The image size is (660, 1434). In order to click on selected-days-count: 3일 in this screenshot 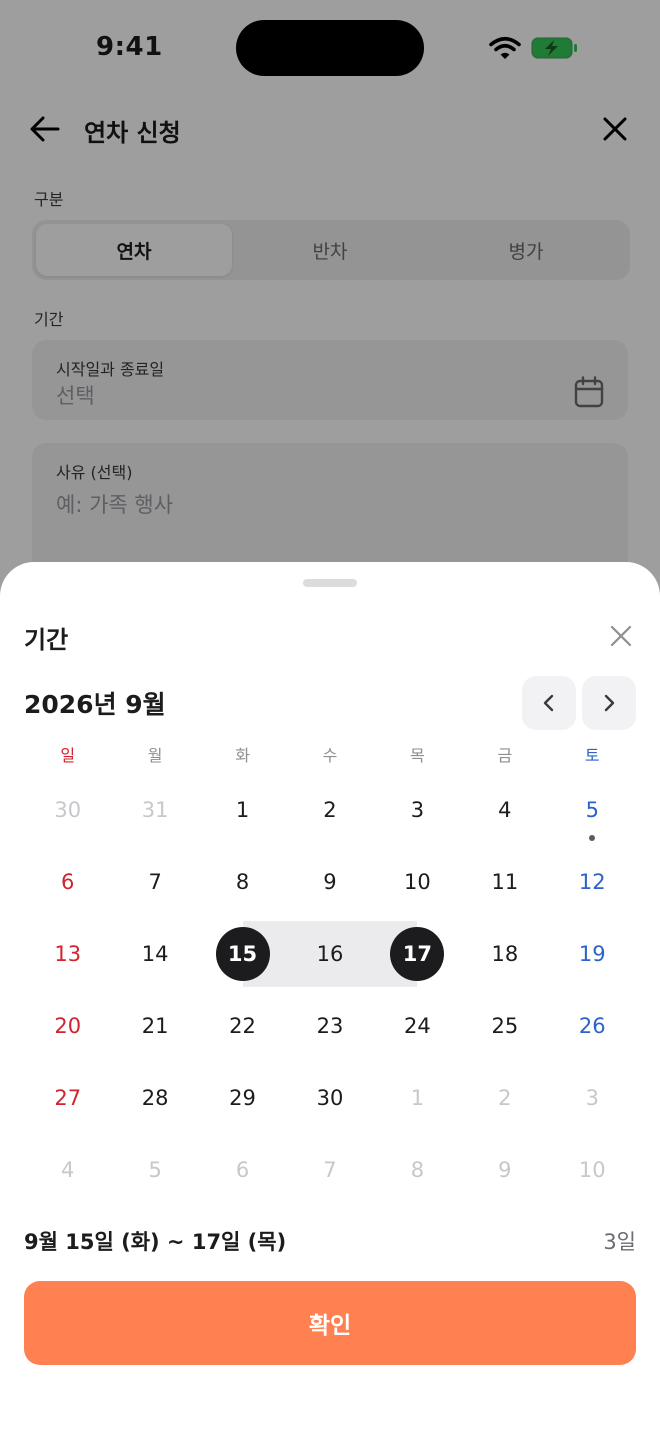, I will do `click(619, 1242)`.